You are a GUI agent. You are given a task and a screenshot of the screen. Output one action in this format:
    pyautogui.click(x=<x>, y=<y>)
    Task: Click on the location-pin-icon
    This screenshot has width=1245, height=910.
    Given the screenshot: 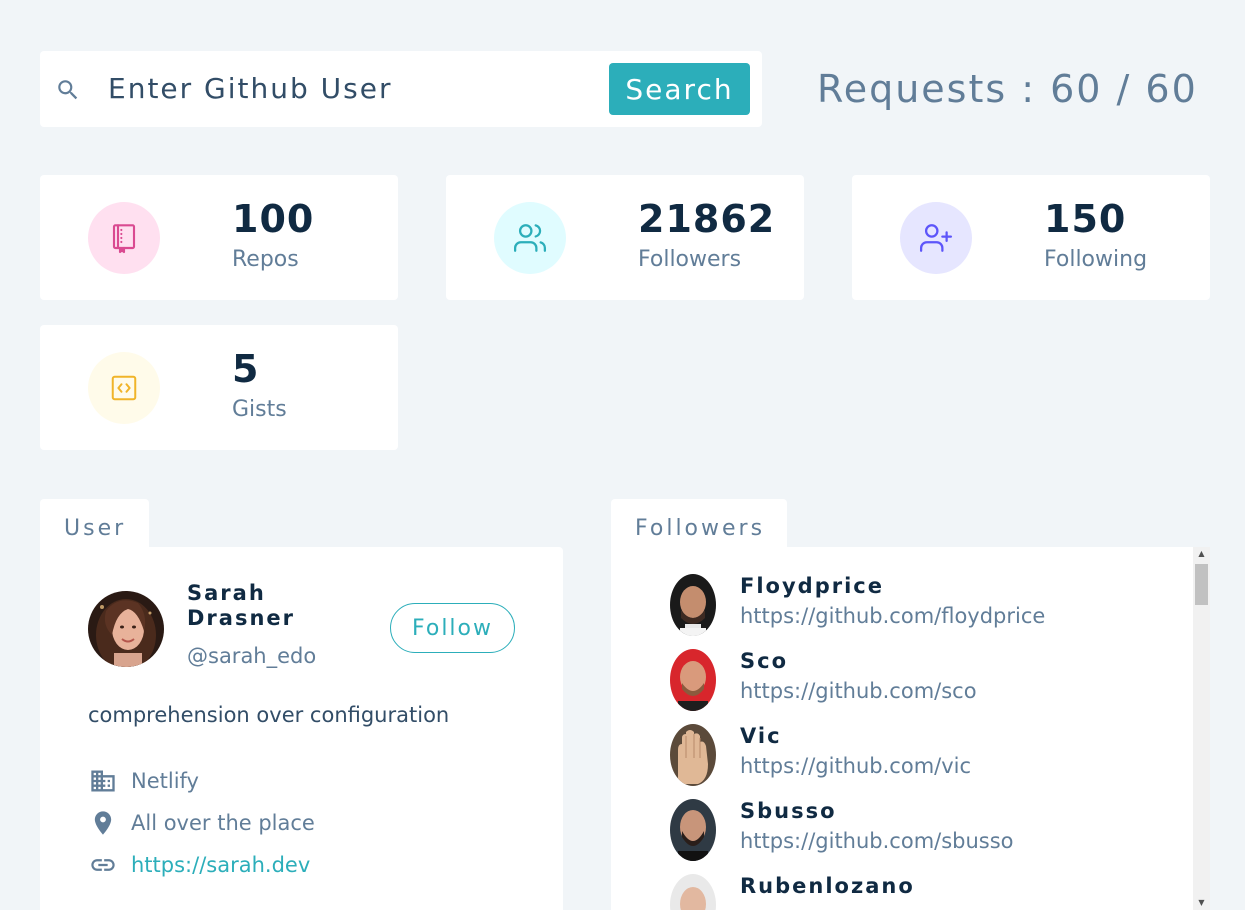 What is the action you would take?
    pyautogui.click(x=103, y=823)
    